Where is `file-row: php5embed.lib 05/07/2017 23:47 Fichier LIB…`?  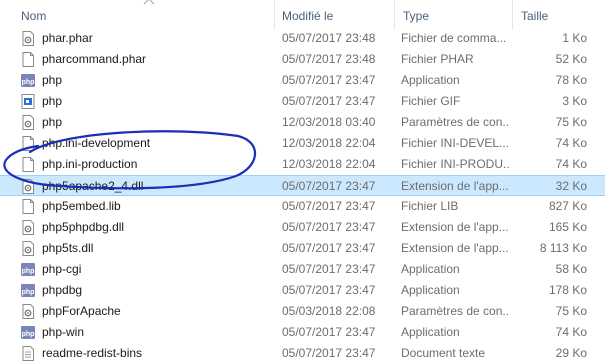 file-row: php5embed.lib 05/07/2017 23:47 Fichier LIB… is located at coordinates (302, 206).